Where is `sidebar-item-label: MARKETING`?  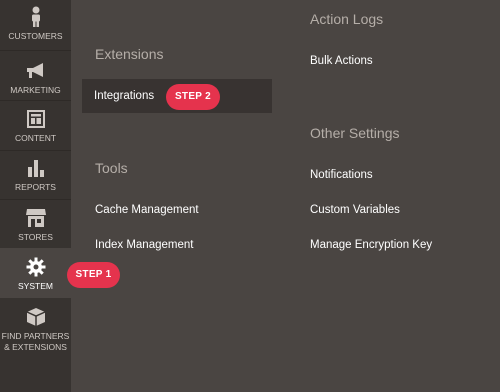 sidebar-item-label: MARKETING is located at coordinates (35, 90).